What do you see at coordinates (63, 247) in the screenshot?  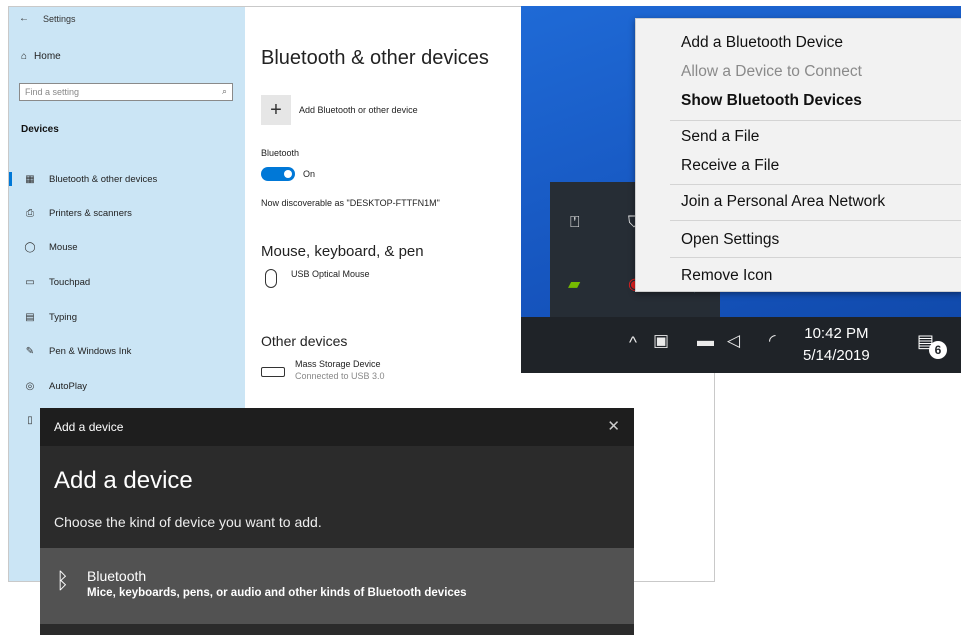 I see `sidebar-item-label: Mouse` at bounding box center [63, 247].